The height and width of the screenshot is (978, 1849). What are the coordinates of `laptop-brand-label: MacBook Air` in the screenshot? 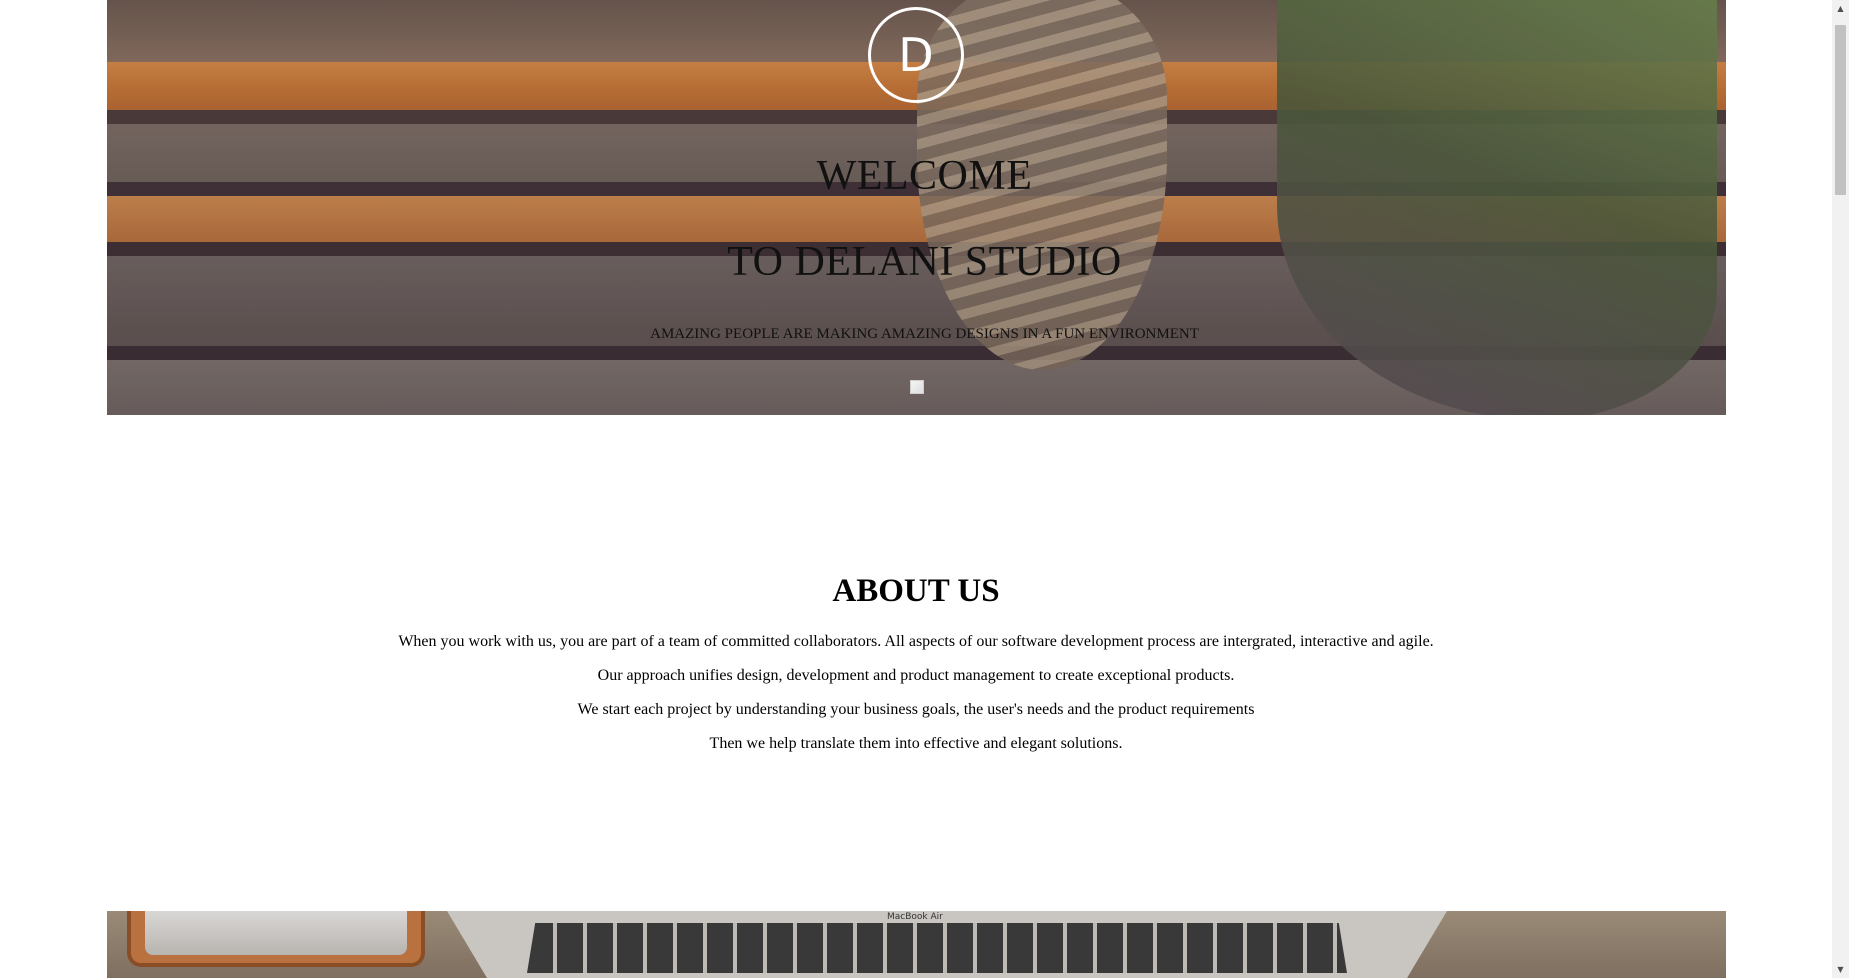 It's located at (915, 917).